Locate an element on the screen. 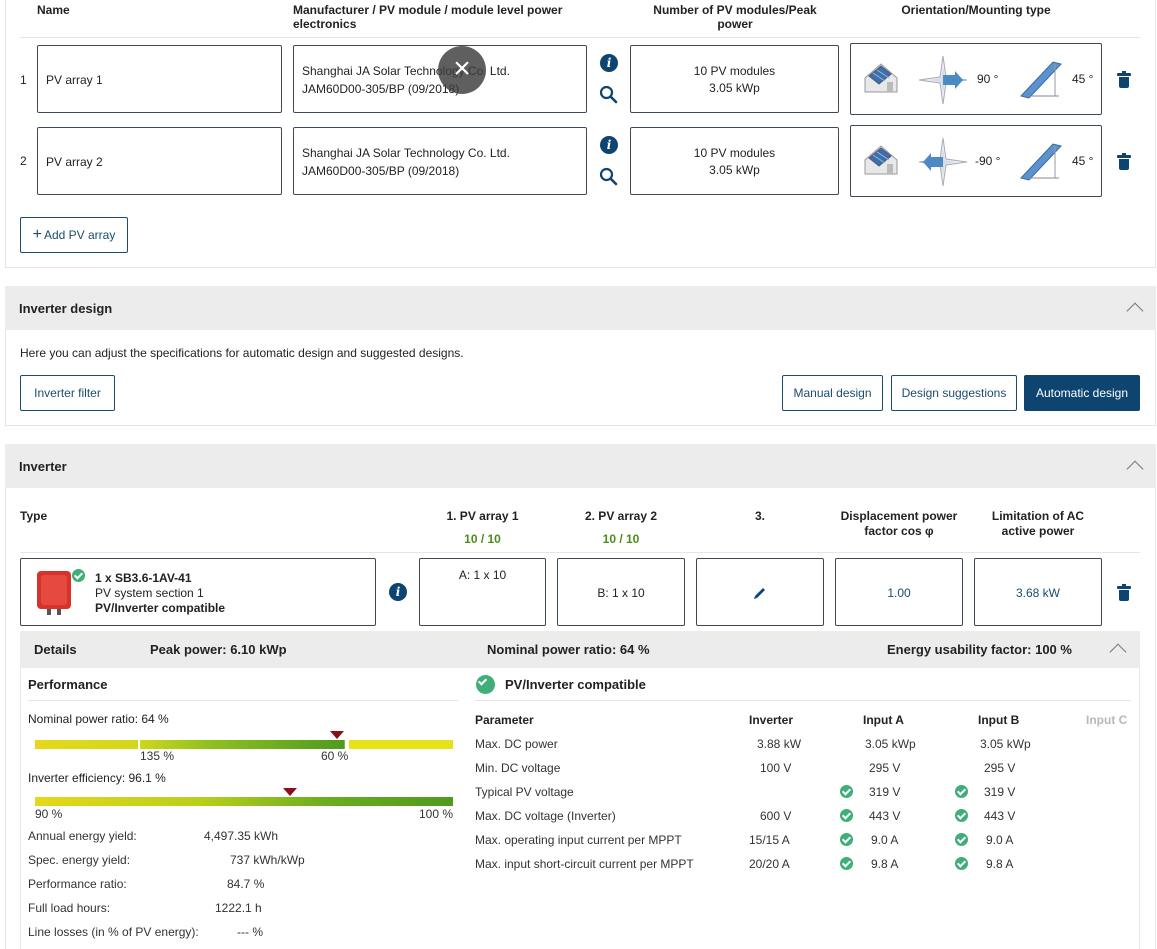 The width and height of the screenshot is (1157, 949). efficiency-gauge is located at coordinates (244, 801).